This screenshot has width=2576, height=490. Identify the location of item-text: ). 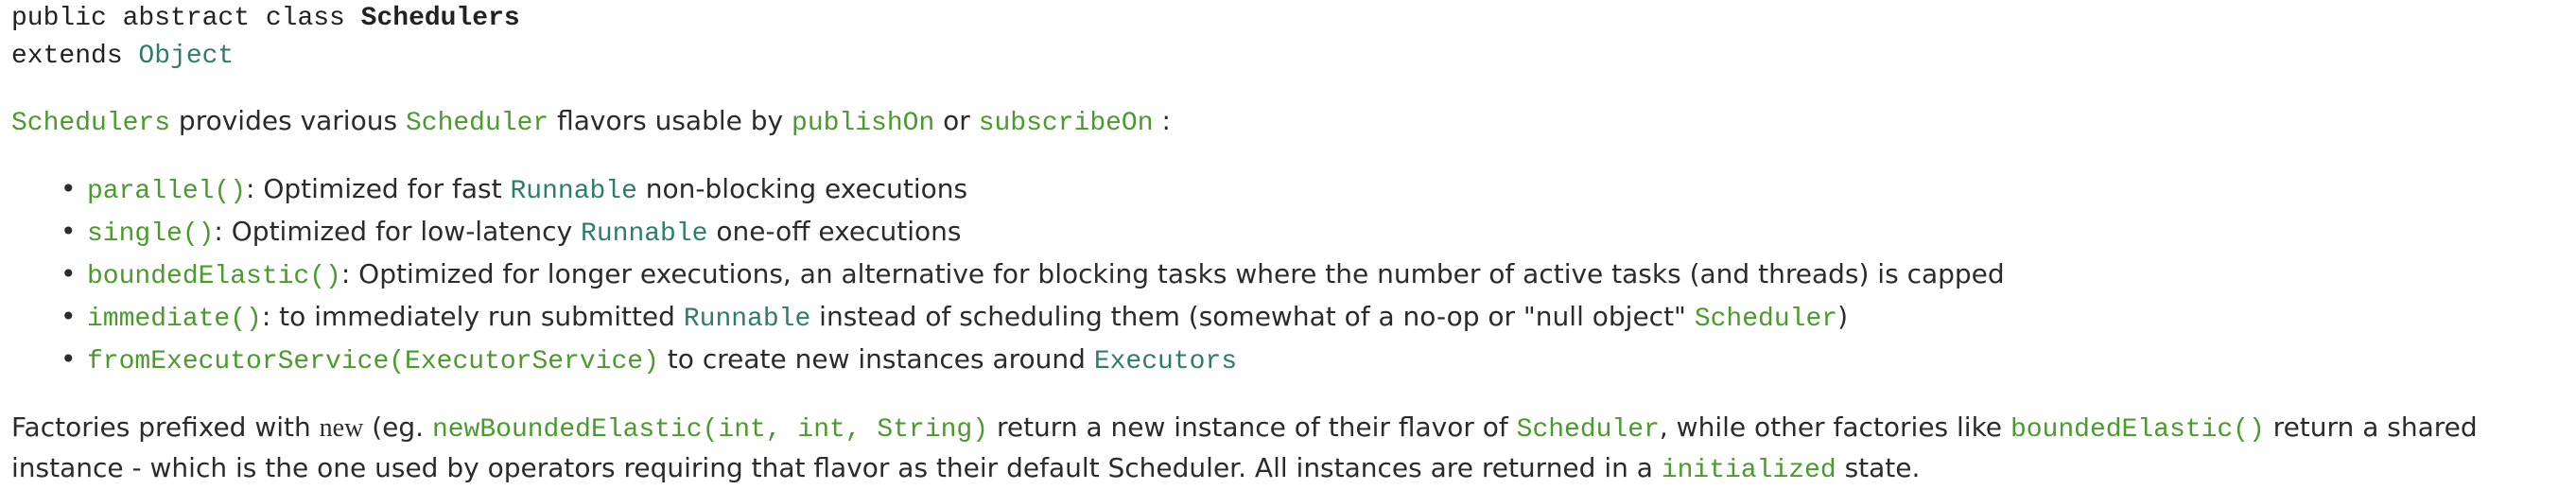
(1842, 316).